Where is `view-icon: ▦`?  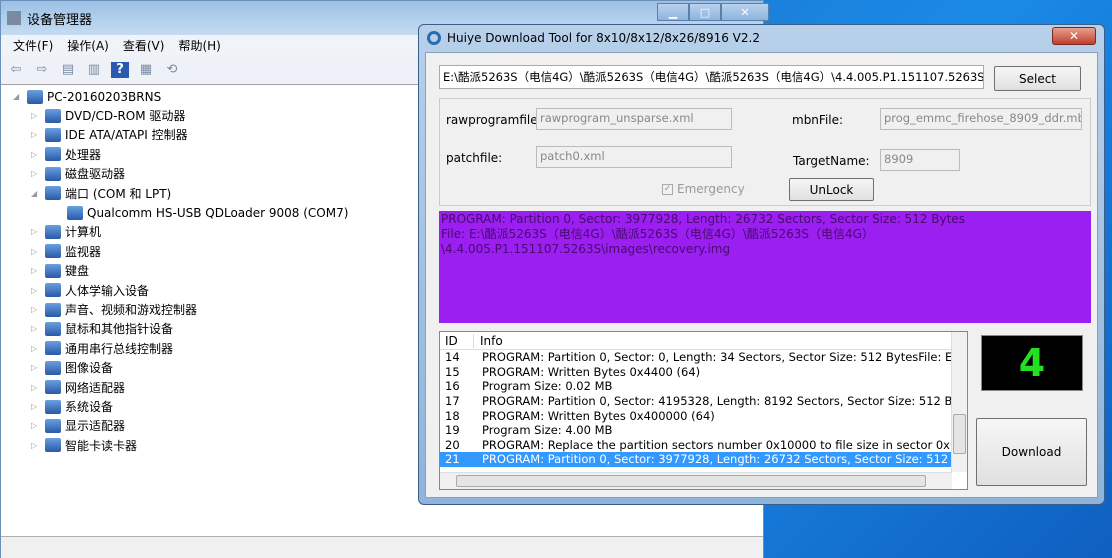
view-icon: ▦ is located at coordinates (146, 70).